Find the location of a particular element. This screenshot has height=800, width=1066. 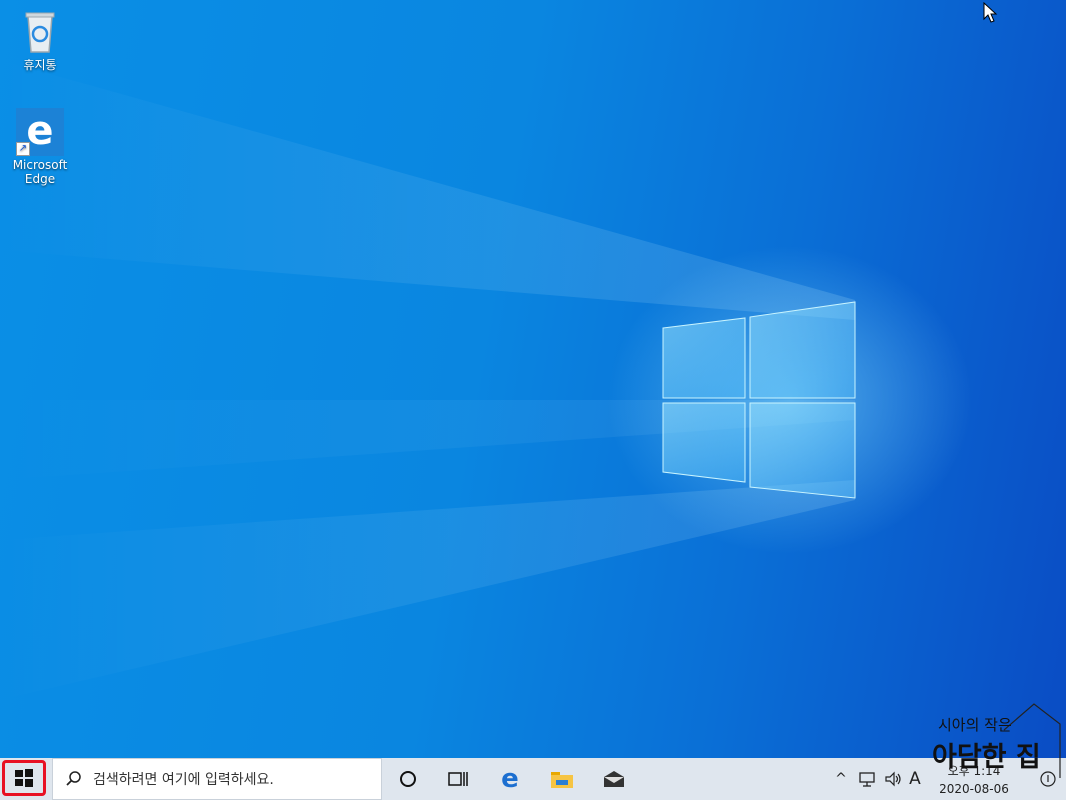

file-explorer-button is located at coordinates (562, 779).